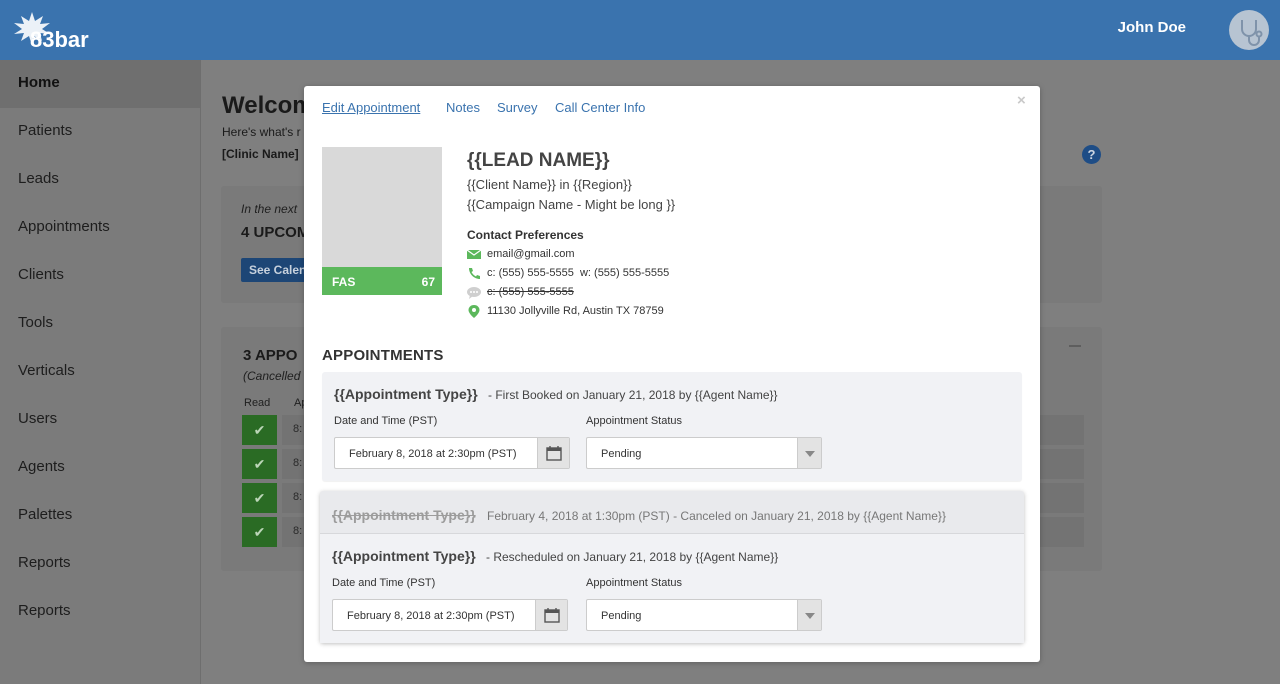 The height and width of the screenshot is (684, 1280). I want to click on phone-icon, so click(474, 273).